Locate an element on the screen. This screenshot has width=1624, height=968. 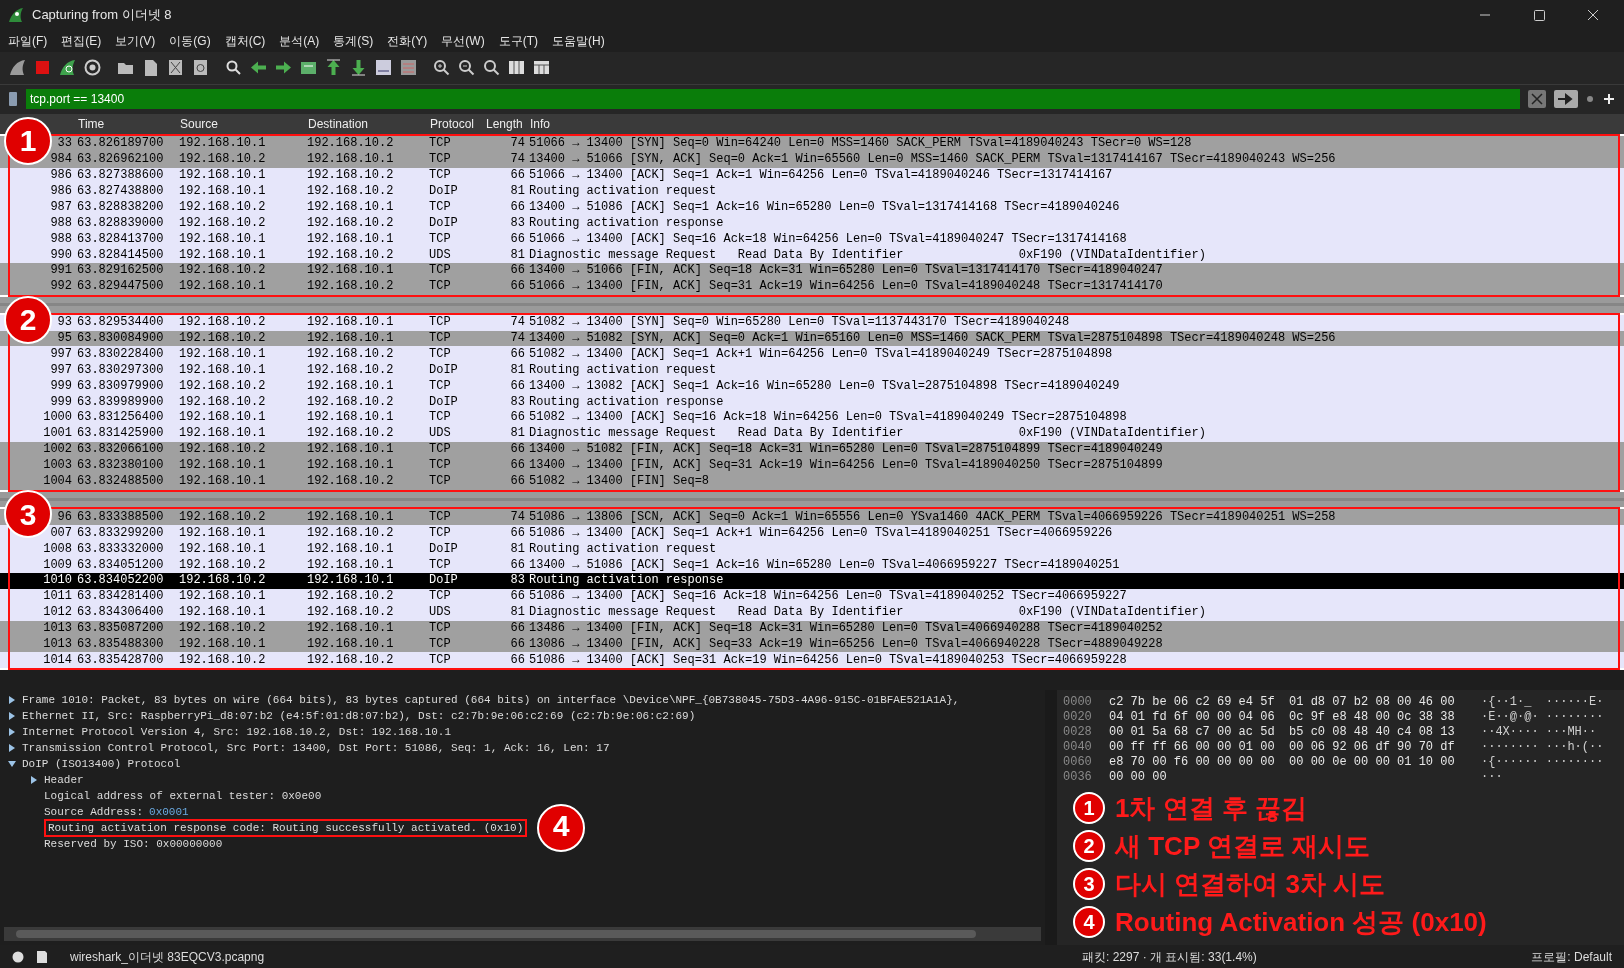
menu-item: 이동(G) is located at coordinates (190, 41).